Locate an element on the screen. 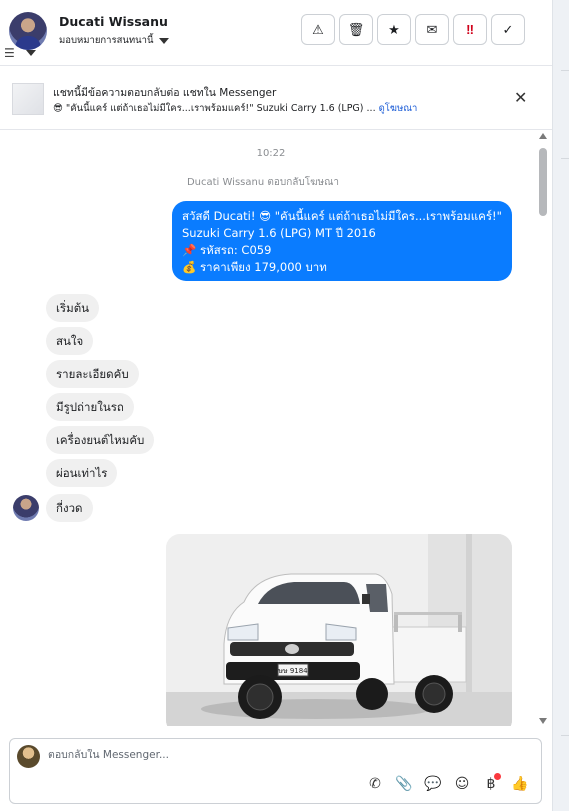 The height and width of the screenshot is (811, 569). report-button: ⚠ is located at coordinates (318, 29).